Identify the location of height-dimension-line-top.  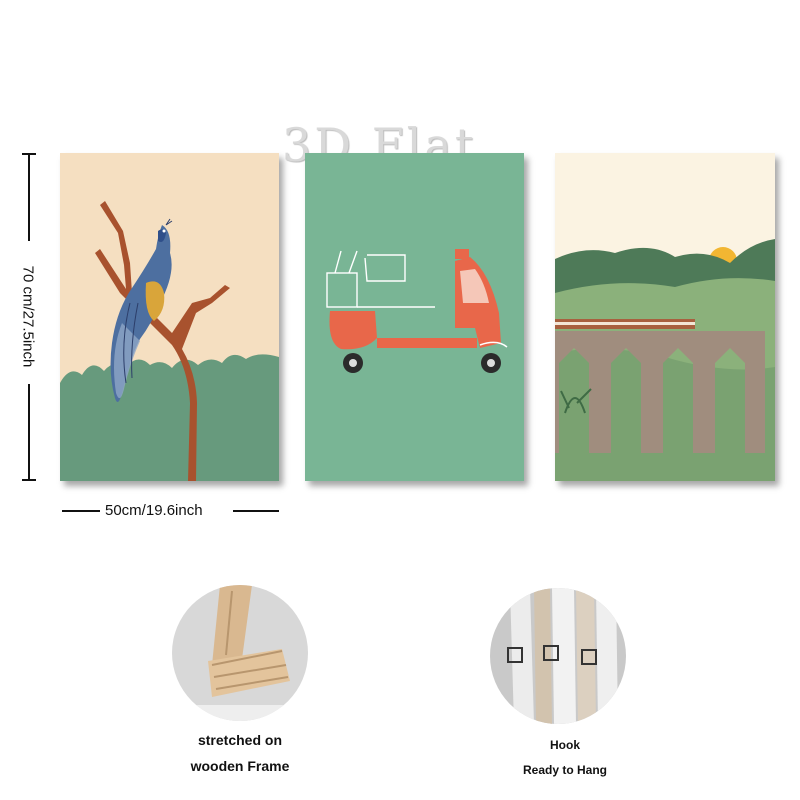
(29, 197).